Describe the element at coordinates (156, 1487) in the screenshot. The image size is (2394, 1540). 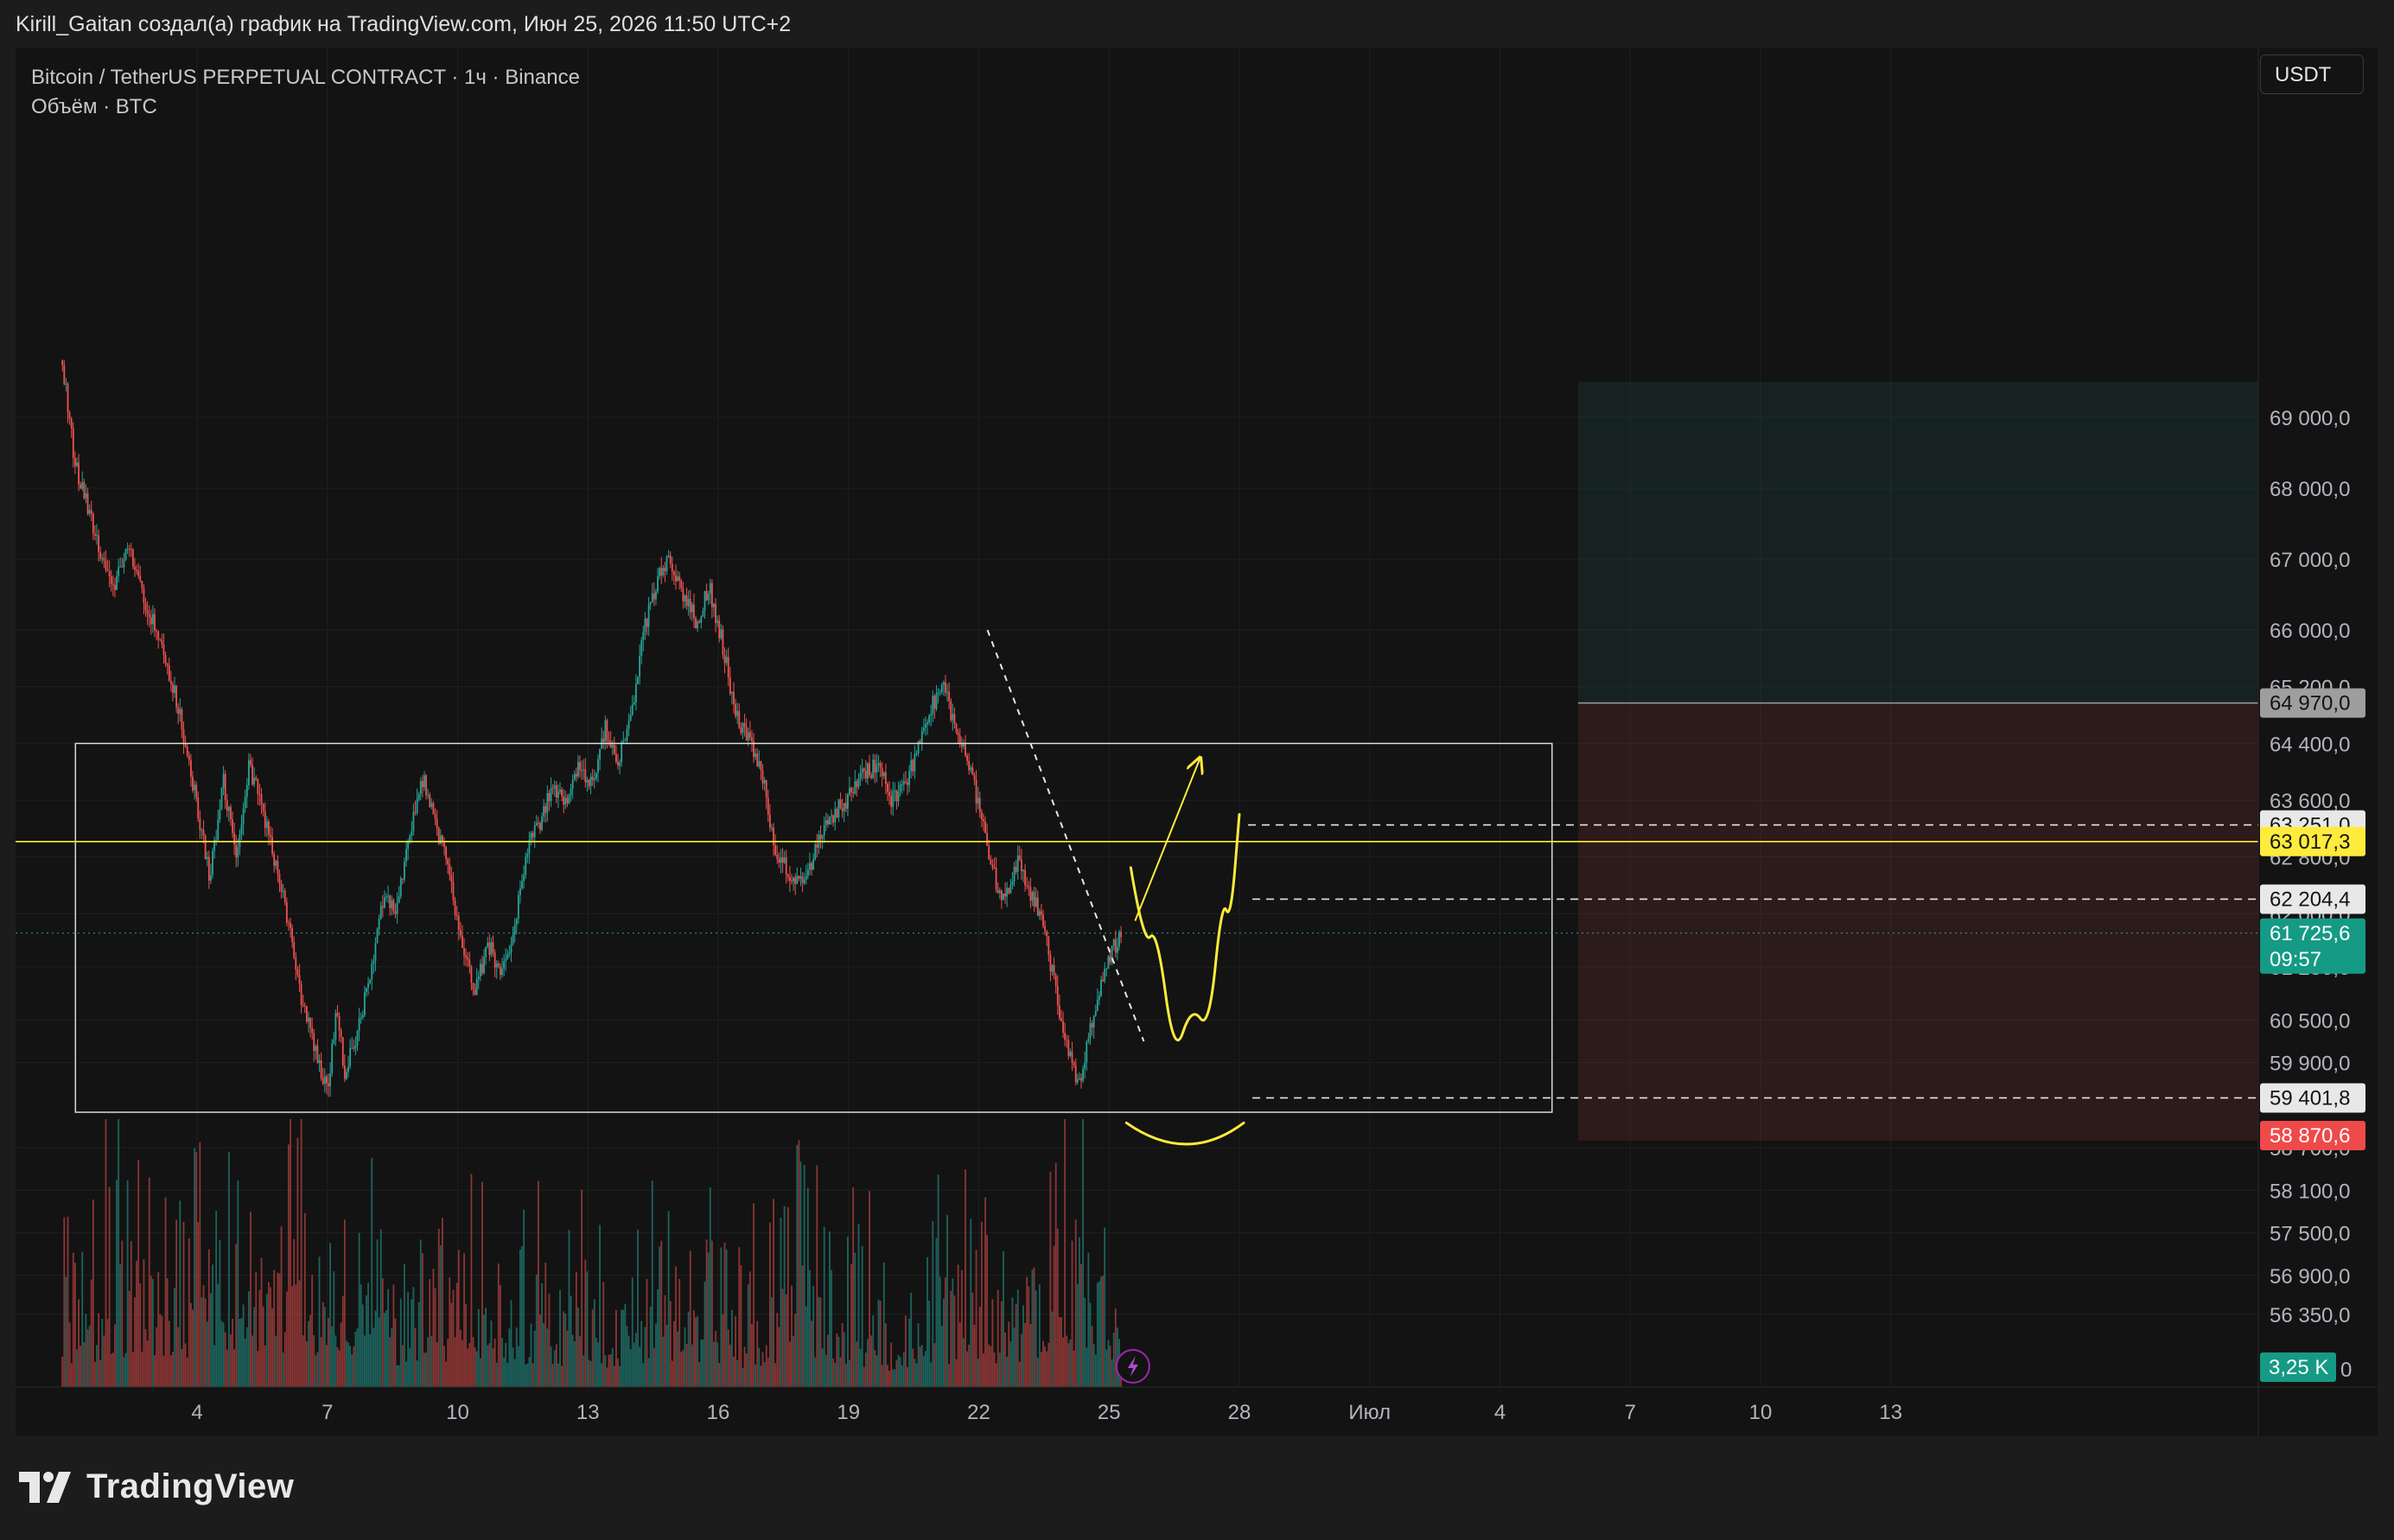
I see `tradingview-logo: TradingView` at that location.